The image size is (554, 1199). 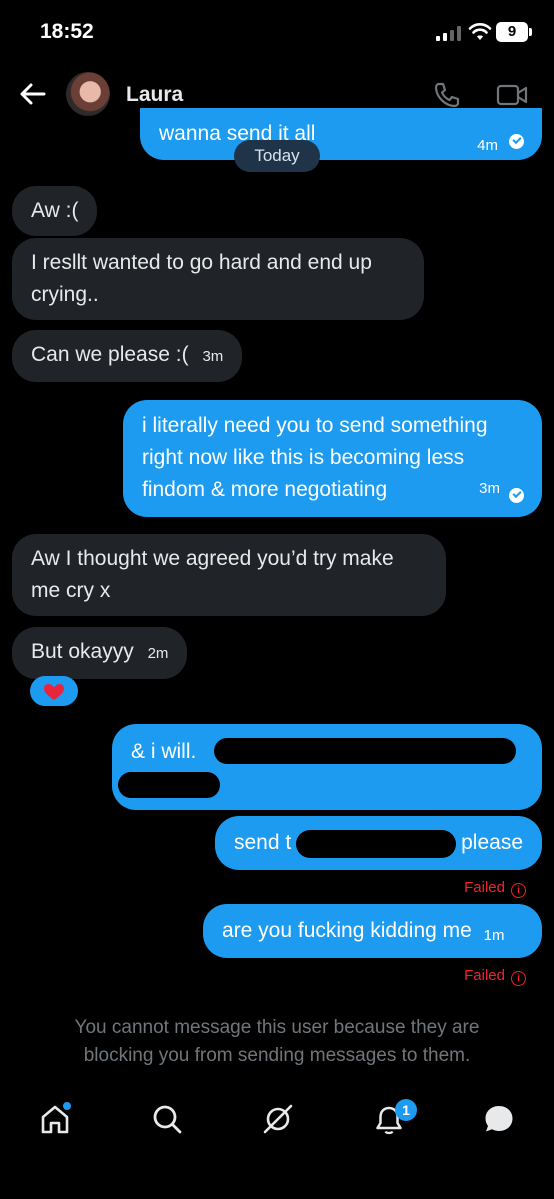 I want to click on message-outgoing: wanna send it all 4m, so click(x=341, y=134).